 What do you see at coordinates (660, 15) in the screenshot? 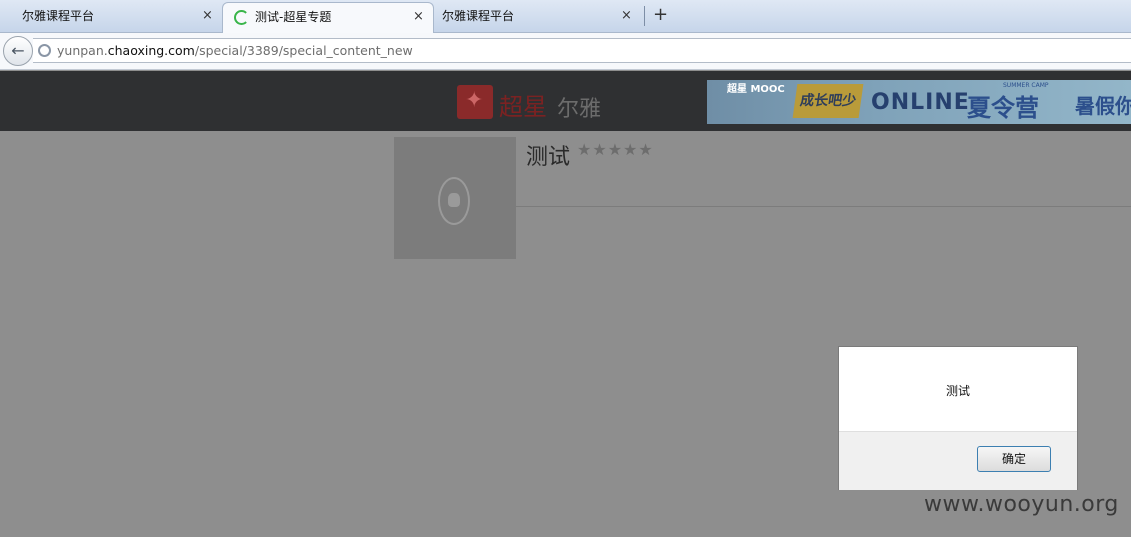
I see `new-tab-button: +` at bounding box center [660, 15].